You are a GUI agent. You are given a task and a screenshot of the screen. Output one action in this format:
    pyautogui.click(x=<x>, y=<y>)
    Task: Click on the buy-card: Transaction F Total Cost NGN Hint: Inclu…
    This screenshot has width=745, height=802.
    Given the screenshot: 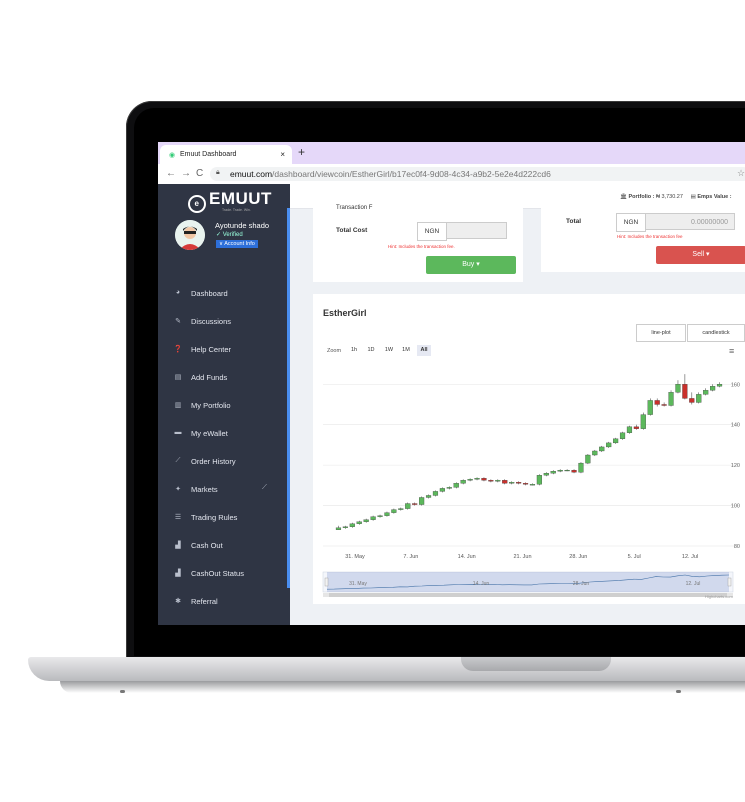 What is the action you would take?
    pyautogui.click(x=418, y=243)
    